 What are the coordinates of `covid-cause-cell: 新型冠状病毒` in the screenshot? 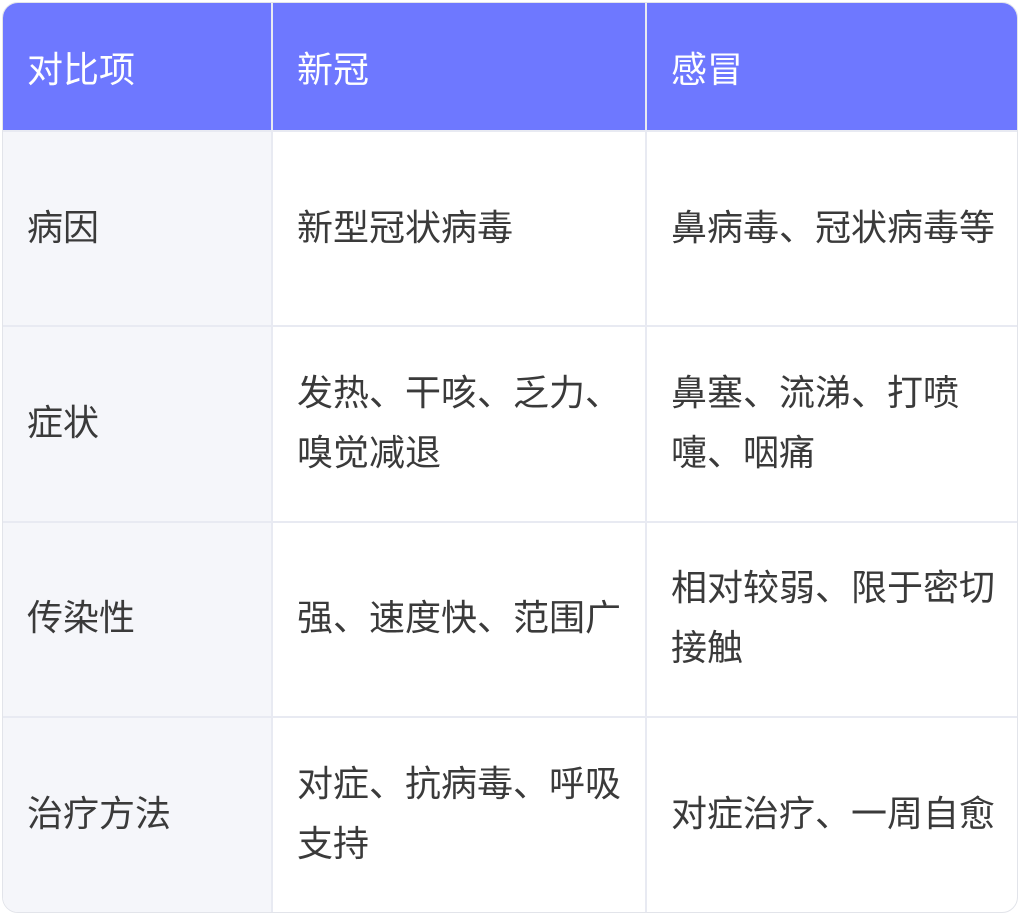 It's located at (459, 229).